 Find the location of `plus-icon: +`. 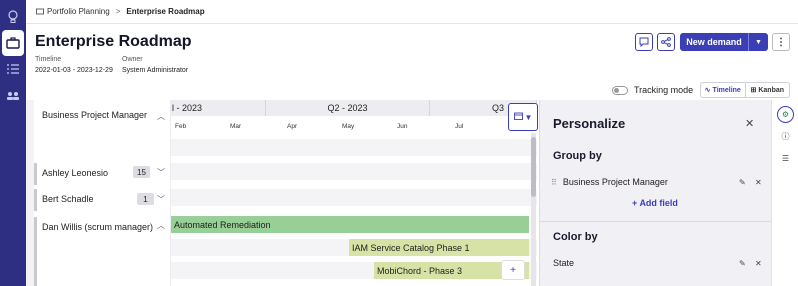

plus-icon: + is located at coordinates (513, 270).